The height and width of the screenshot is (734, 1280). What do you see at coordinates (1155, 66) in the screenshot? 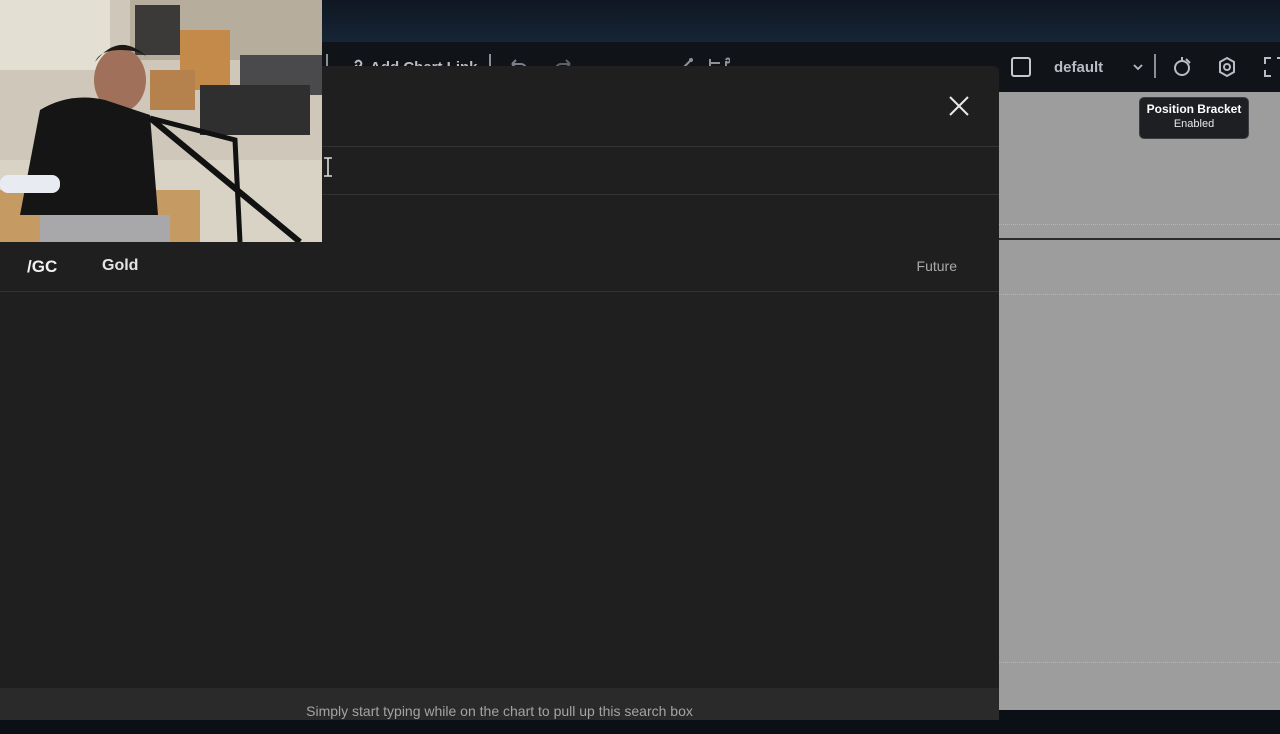
I see `toolbar-separator` at bounding box center [1155, 66].